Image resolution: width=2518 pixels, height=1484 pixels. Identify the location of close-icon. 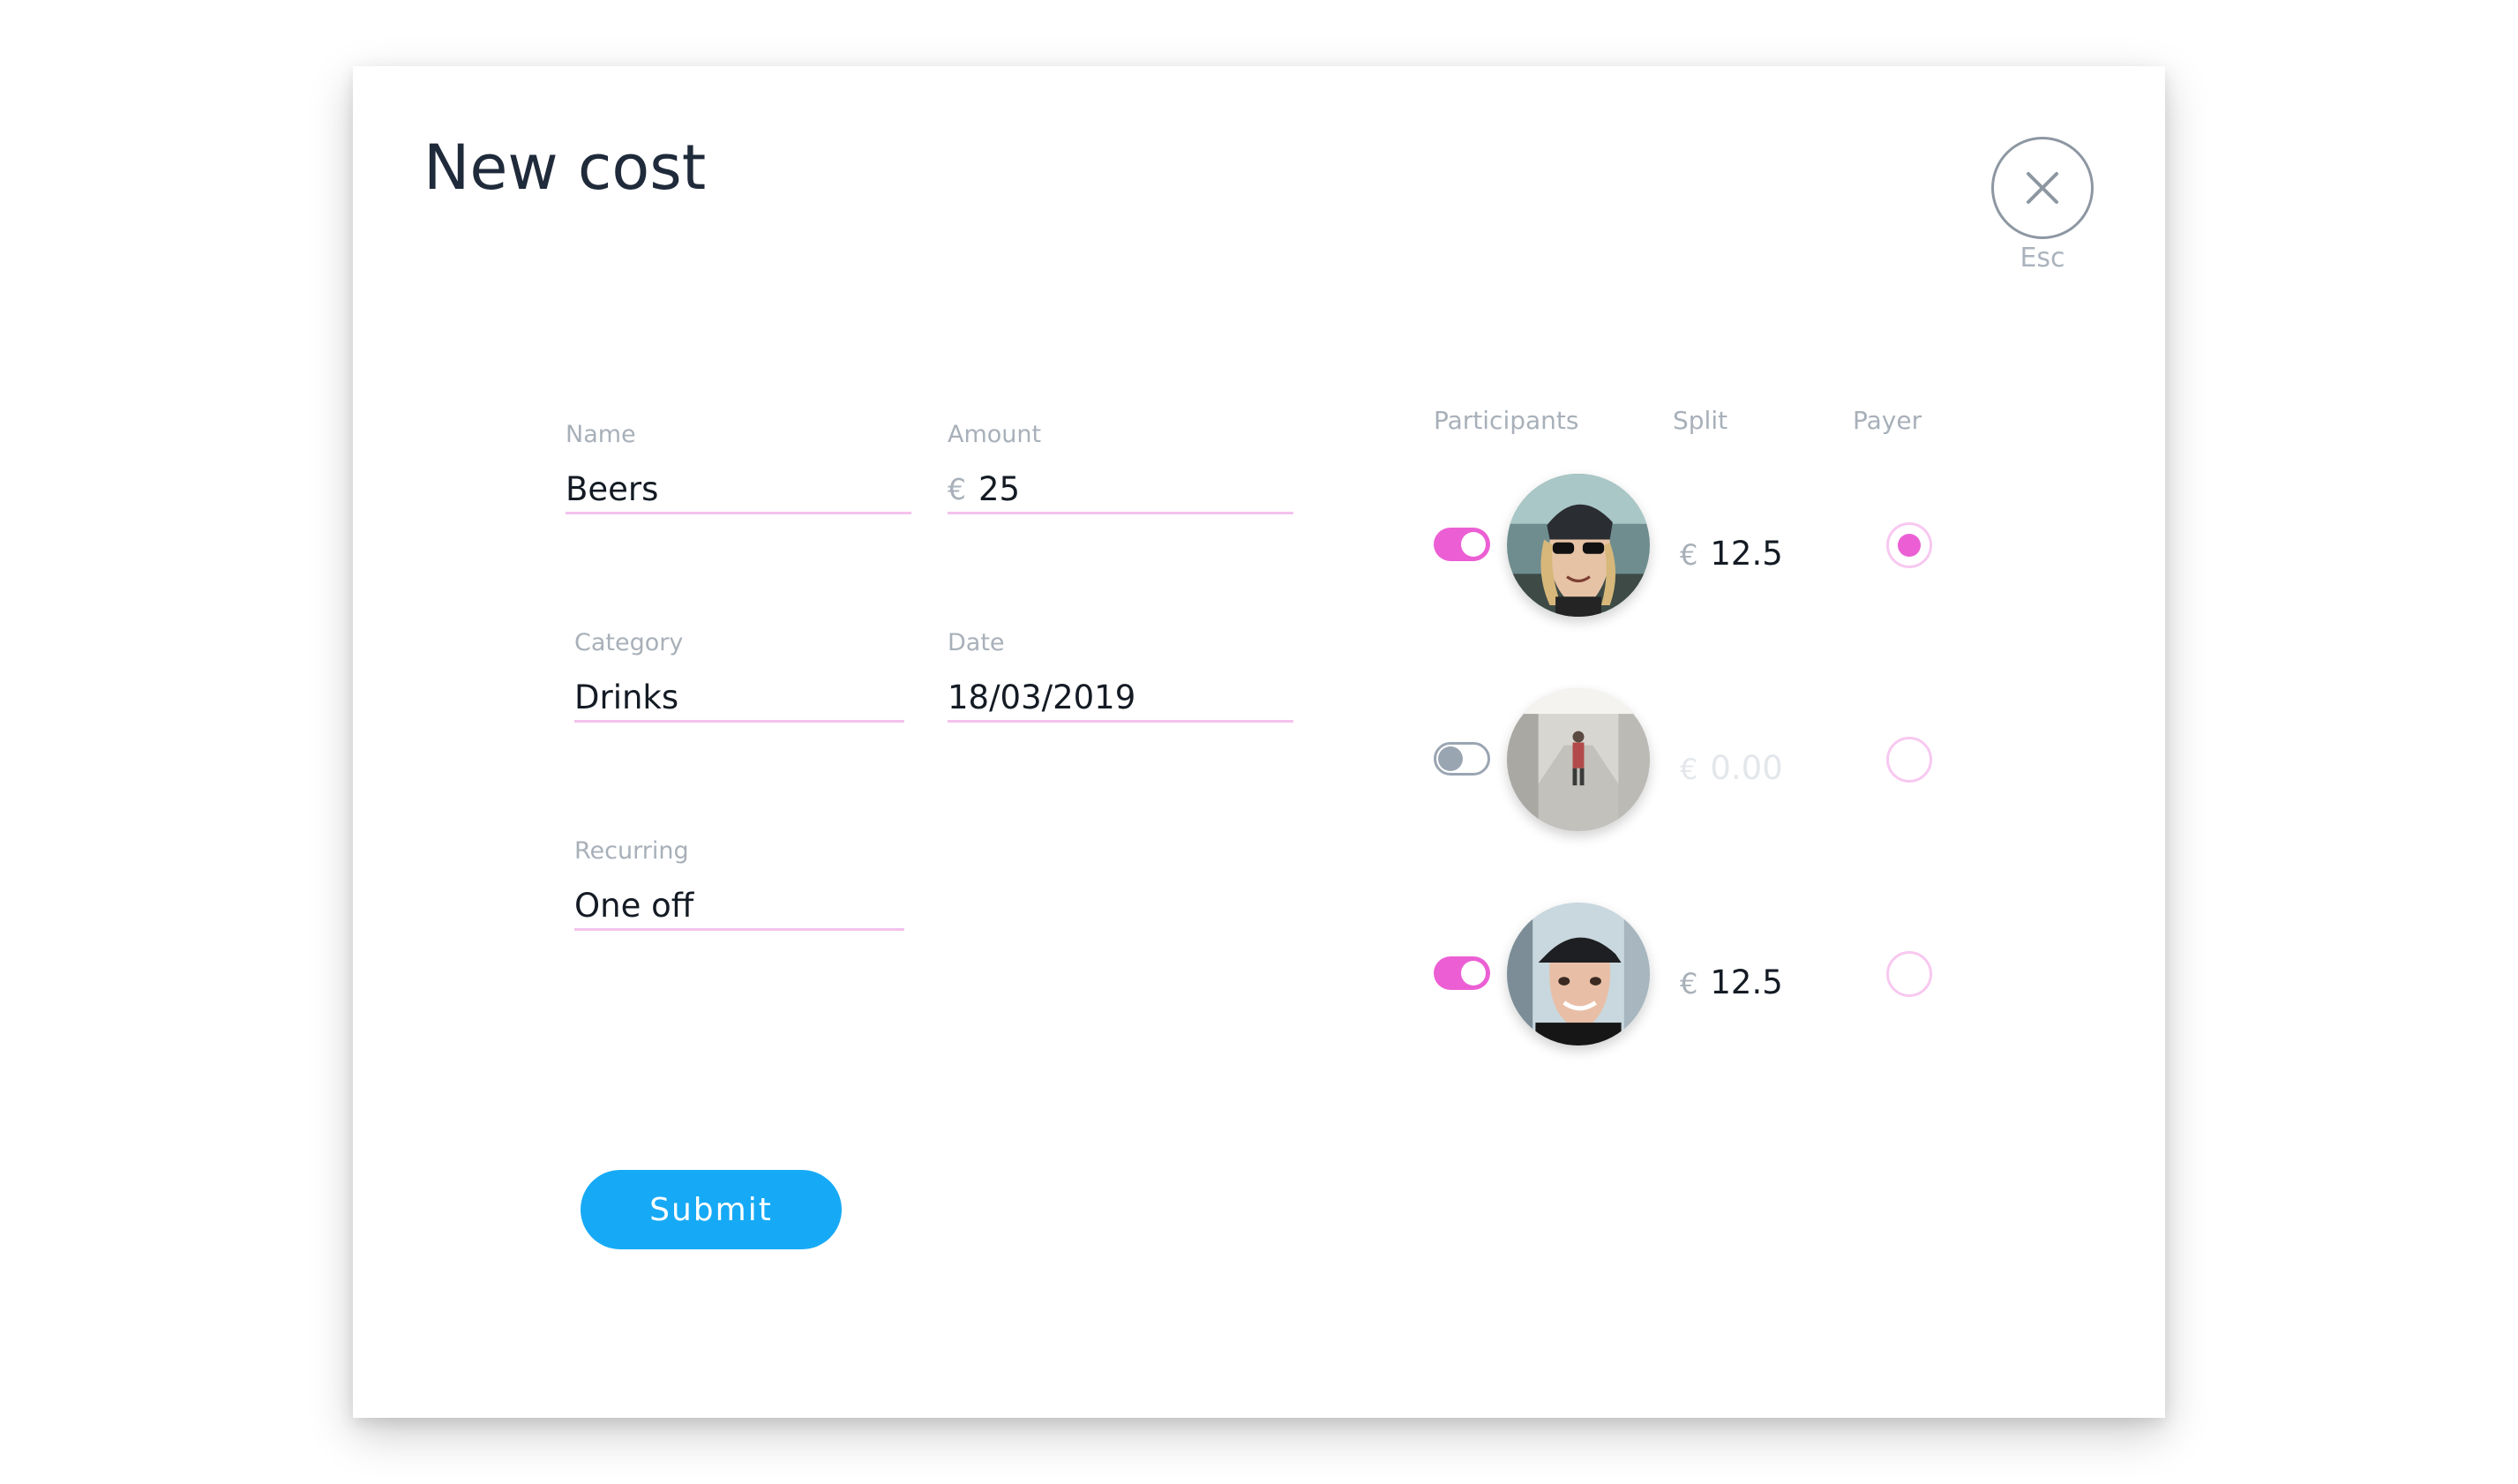
(2042, 188).